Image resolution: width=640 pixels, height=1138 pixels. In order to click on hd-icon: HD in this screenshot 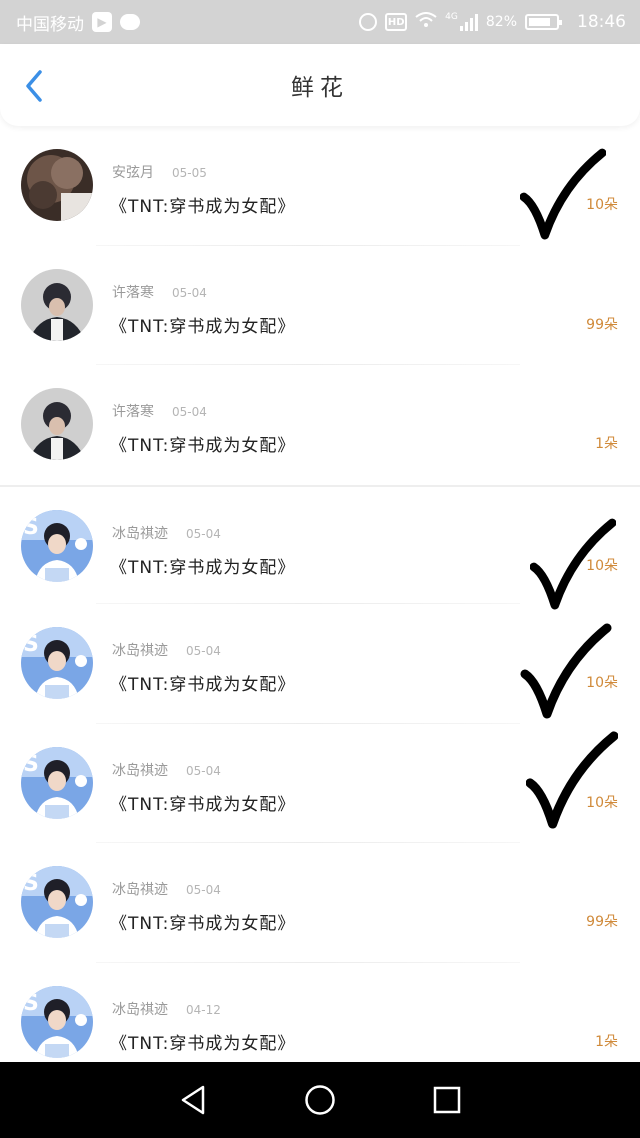, I will do `click(396, 22)`.